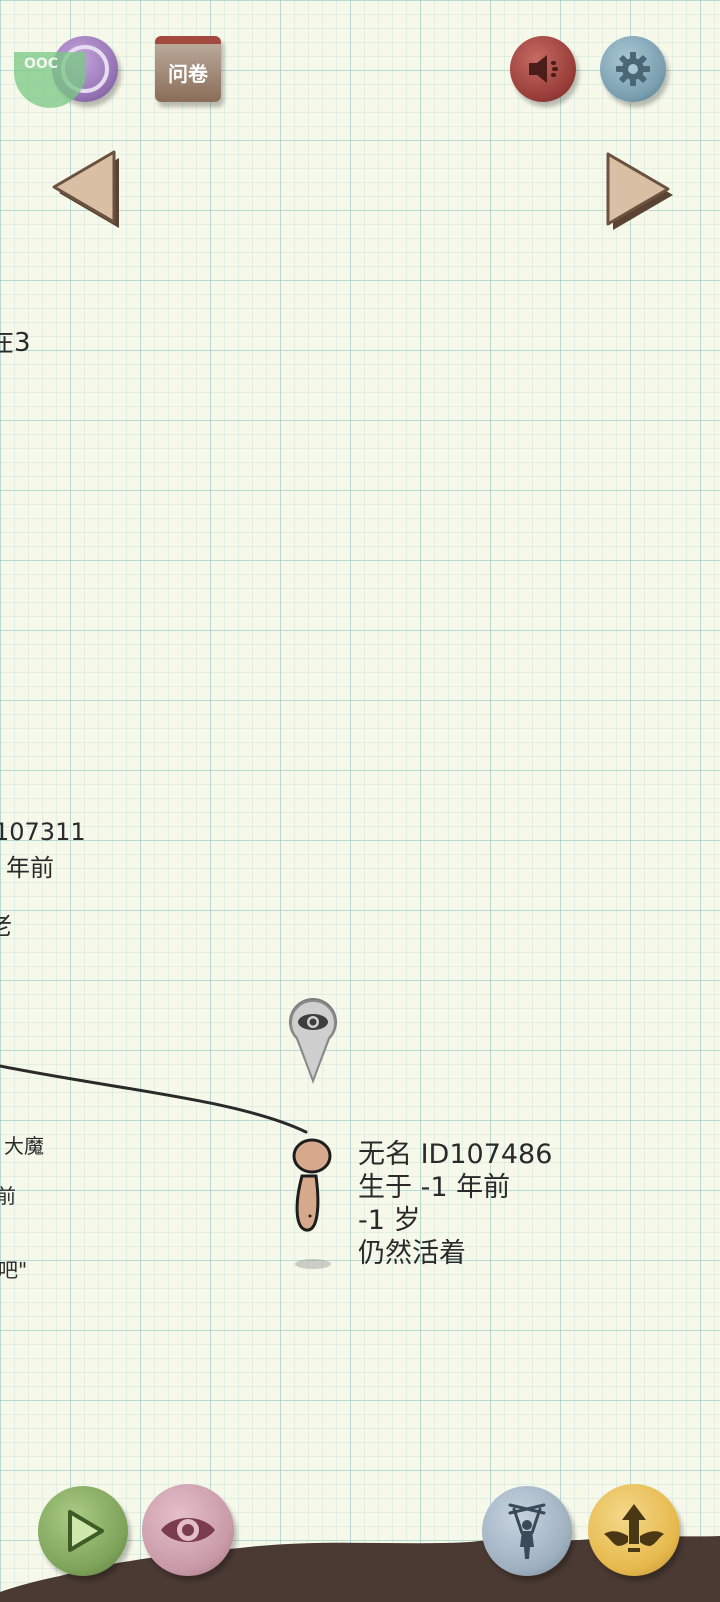 The image size is (720, 1602). I want to click on partial-text-h: 吧", so click(14, 1270).